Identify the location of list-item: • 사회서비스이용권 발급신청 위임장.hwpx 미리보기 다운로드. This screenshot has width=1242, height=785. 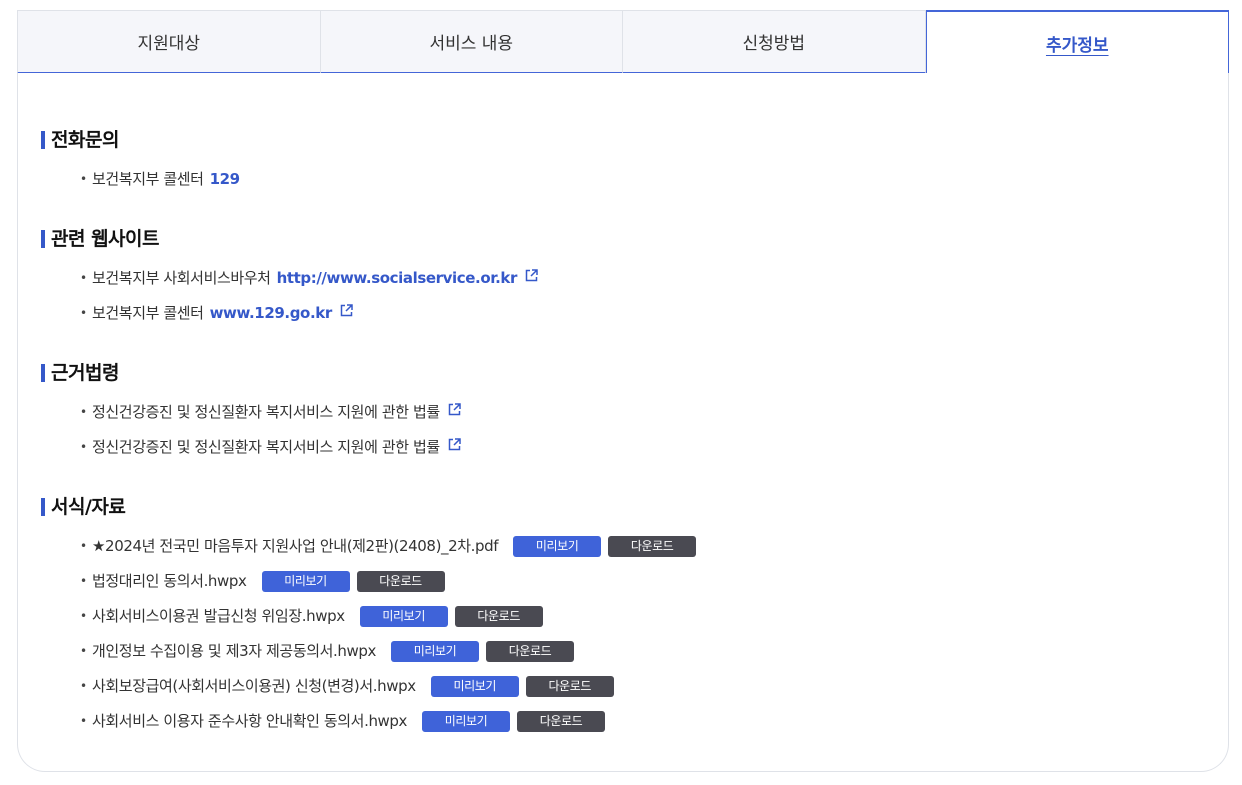
(311, 616).